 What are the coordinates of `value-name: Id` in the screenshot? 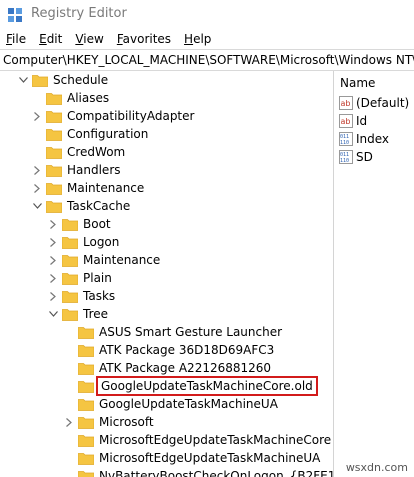 It's located at (362, 121).